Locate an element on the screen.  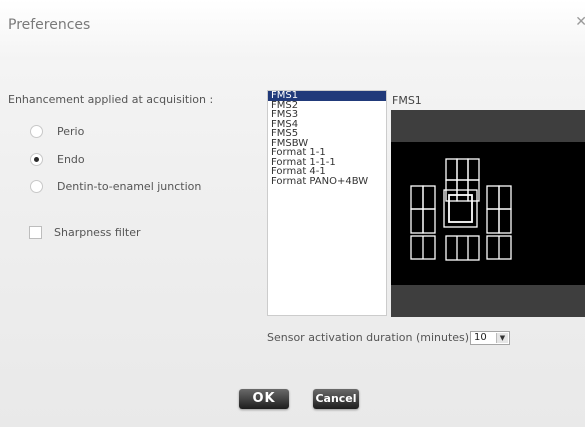
fms-layout-diagram is located at coordinates (461, 209).